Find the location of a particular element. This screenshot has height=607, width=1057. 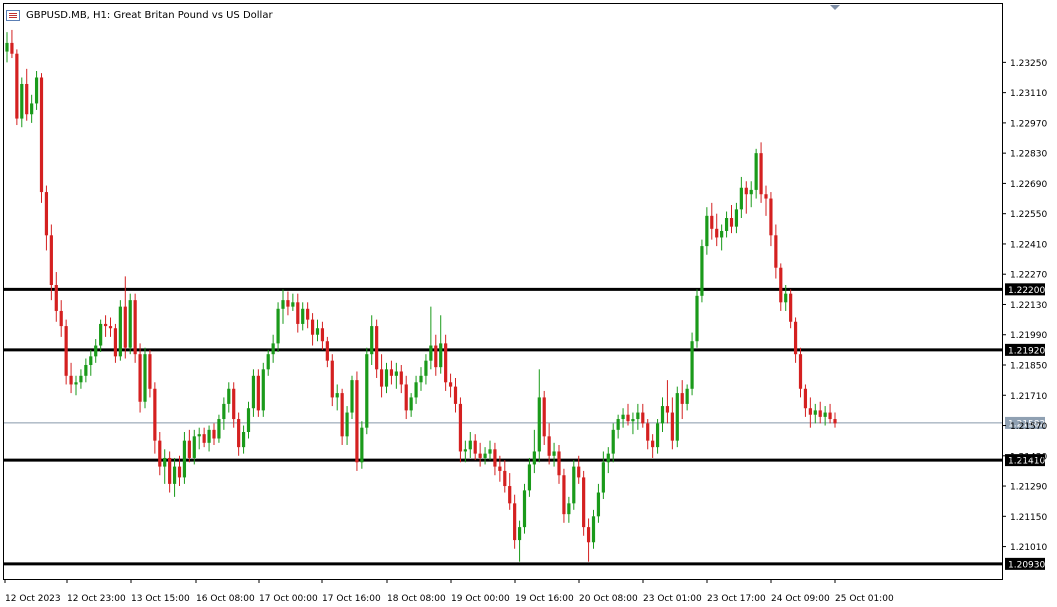

y-tick-label: 1.21850 is located at coordinates (1028, 366).